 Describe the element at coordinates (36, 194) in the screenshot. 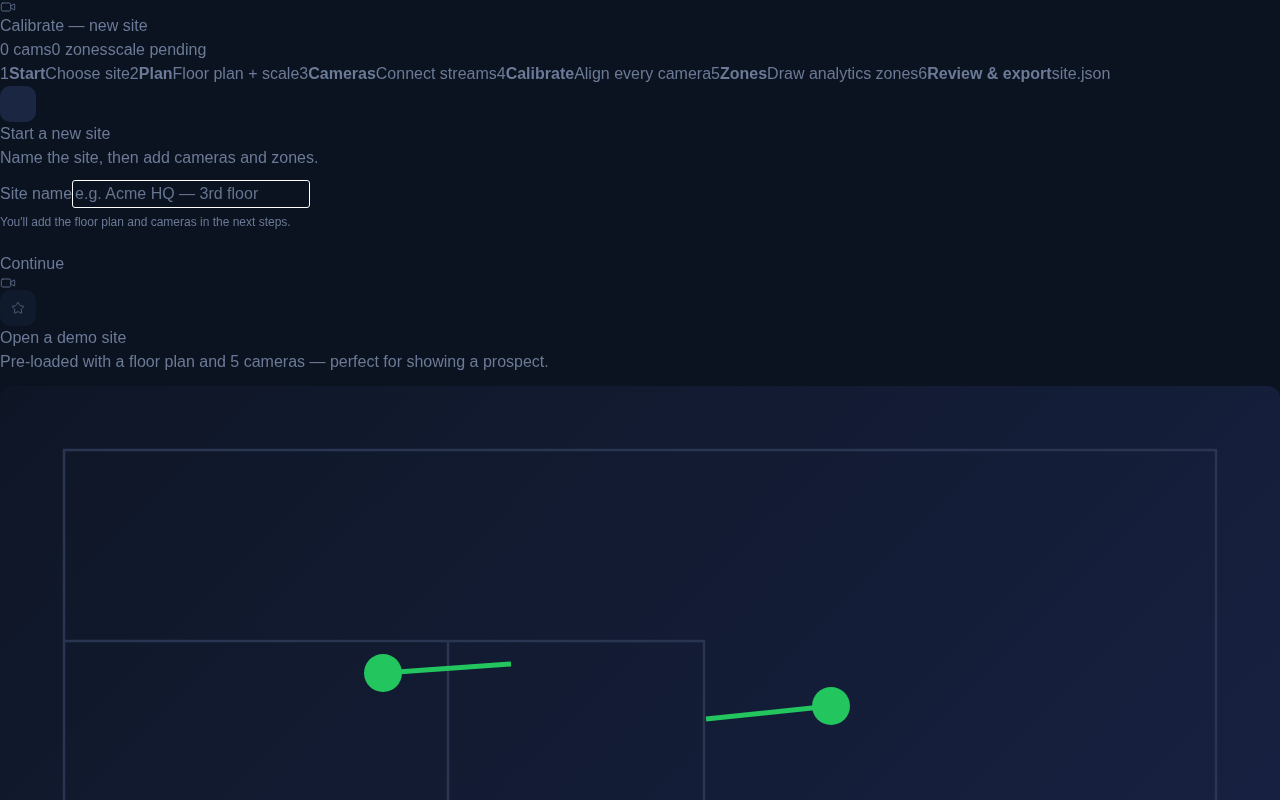

I see `field-label: Site name` at that location.